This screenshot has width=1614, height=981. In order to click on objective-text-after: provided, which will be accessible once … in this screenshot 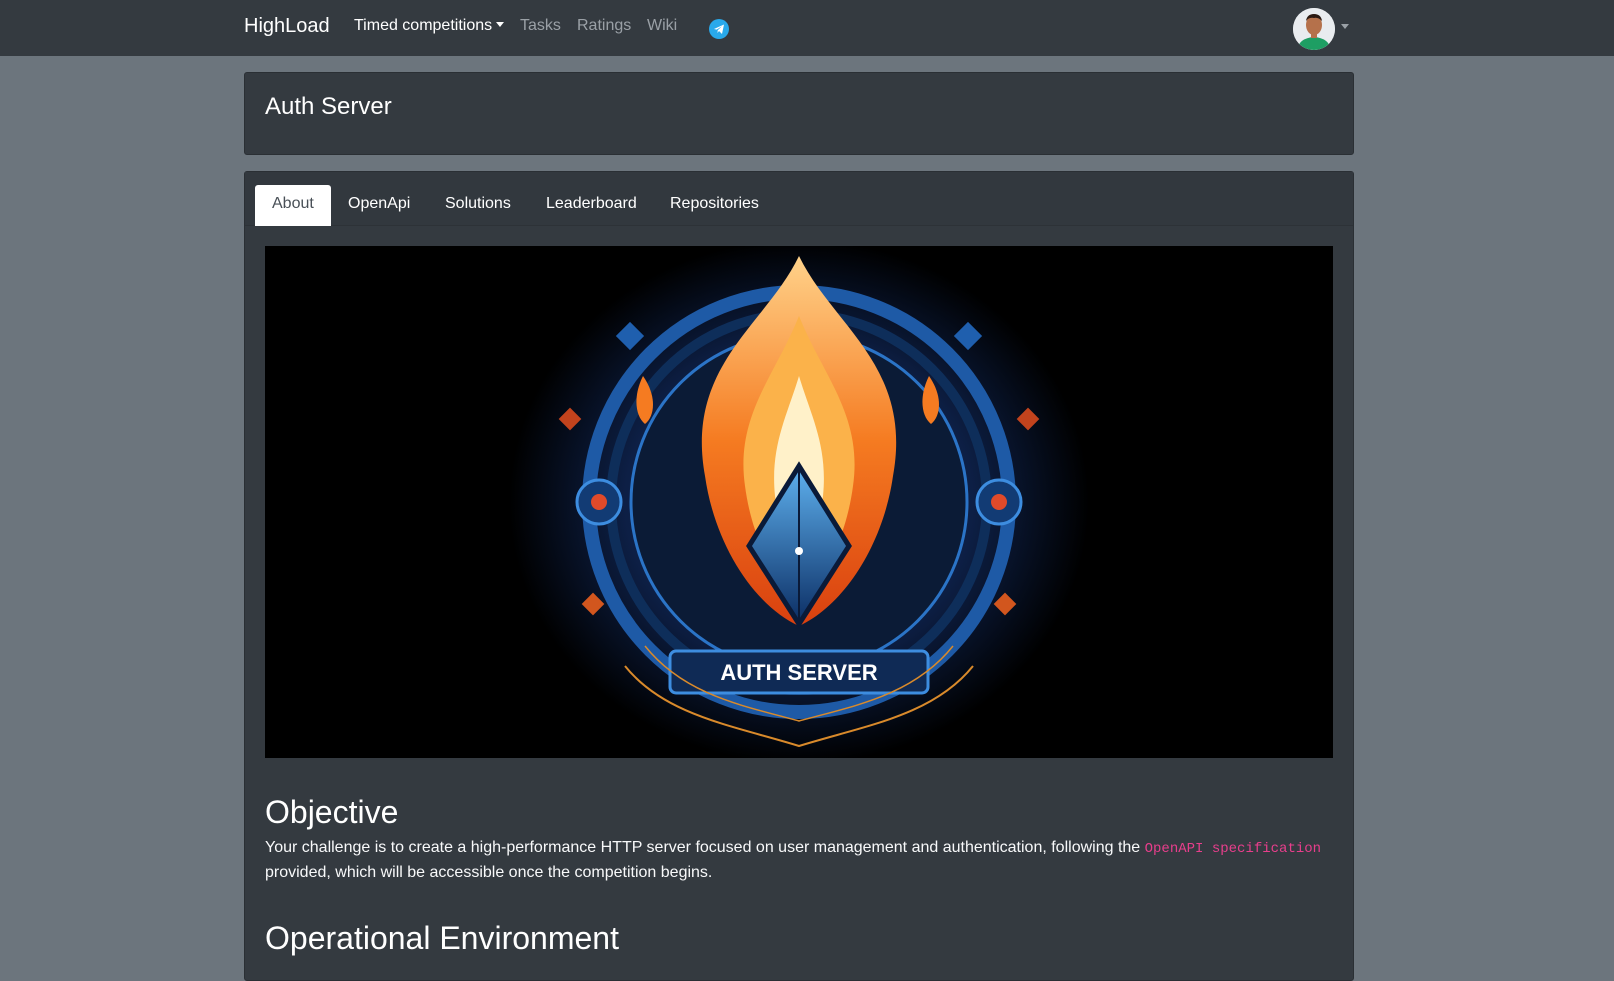, I will do `click(489, 872)`.